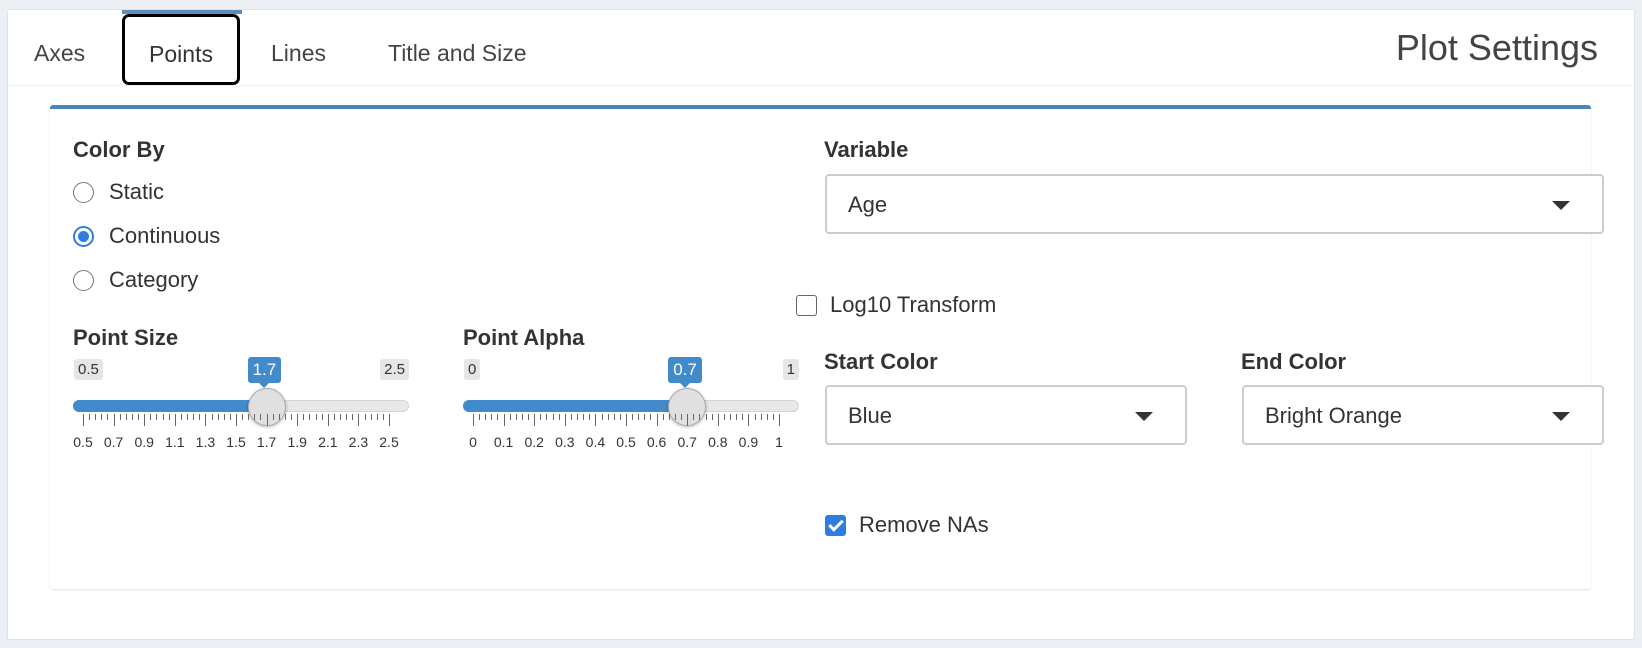  Describe the element at coordinates (394, 369) in the screenshot. I see `point-size-max: 2.5` at that location.